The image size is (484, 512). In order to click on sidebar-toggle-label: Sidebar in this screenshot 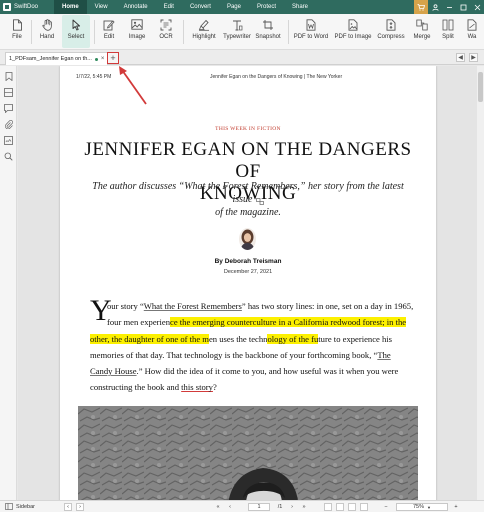, I will do `click(25, 507)`.